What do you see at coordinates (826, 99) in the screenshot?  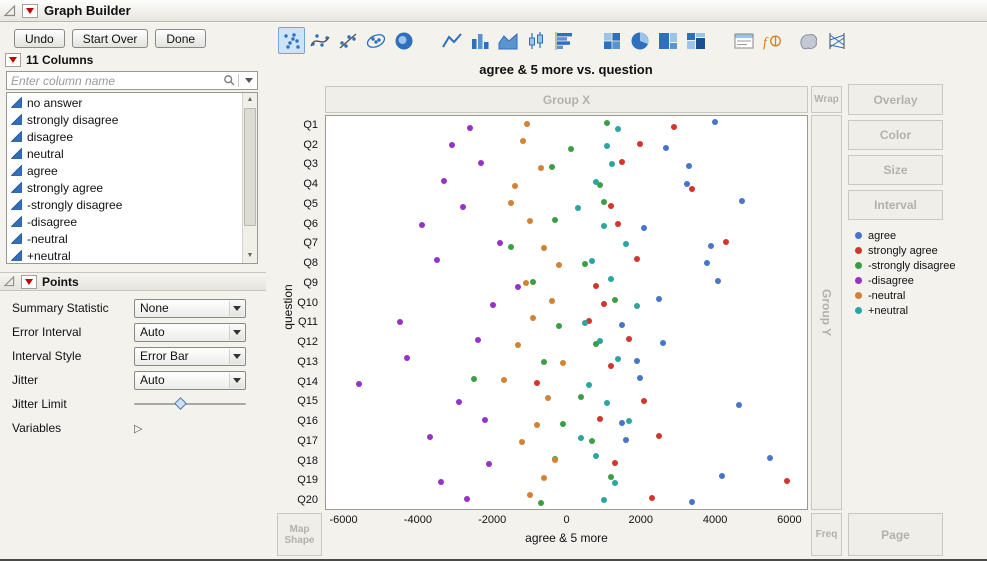 I see `wrap-drop-zone: Wrap` at bounding box center [826, 99].